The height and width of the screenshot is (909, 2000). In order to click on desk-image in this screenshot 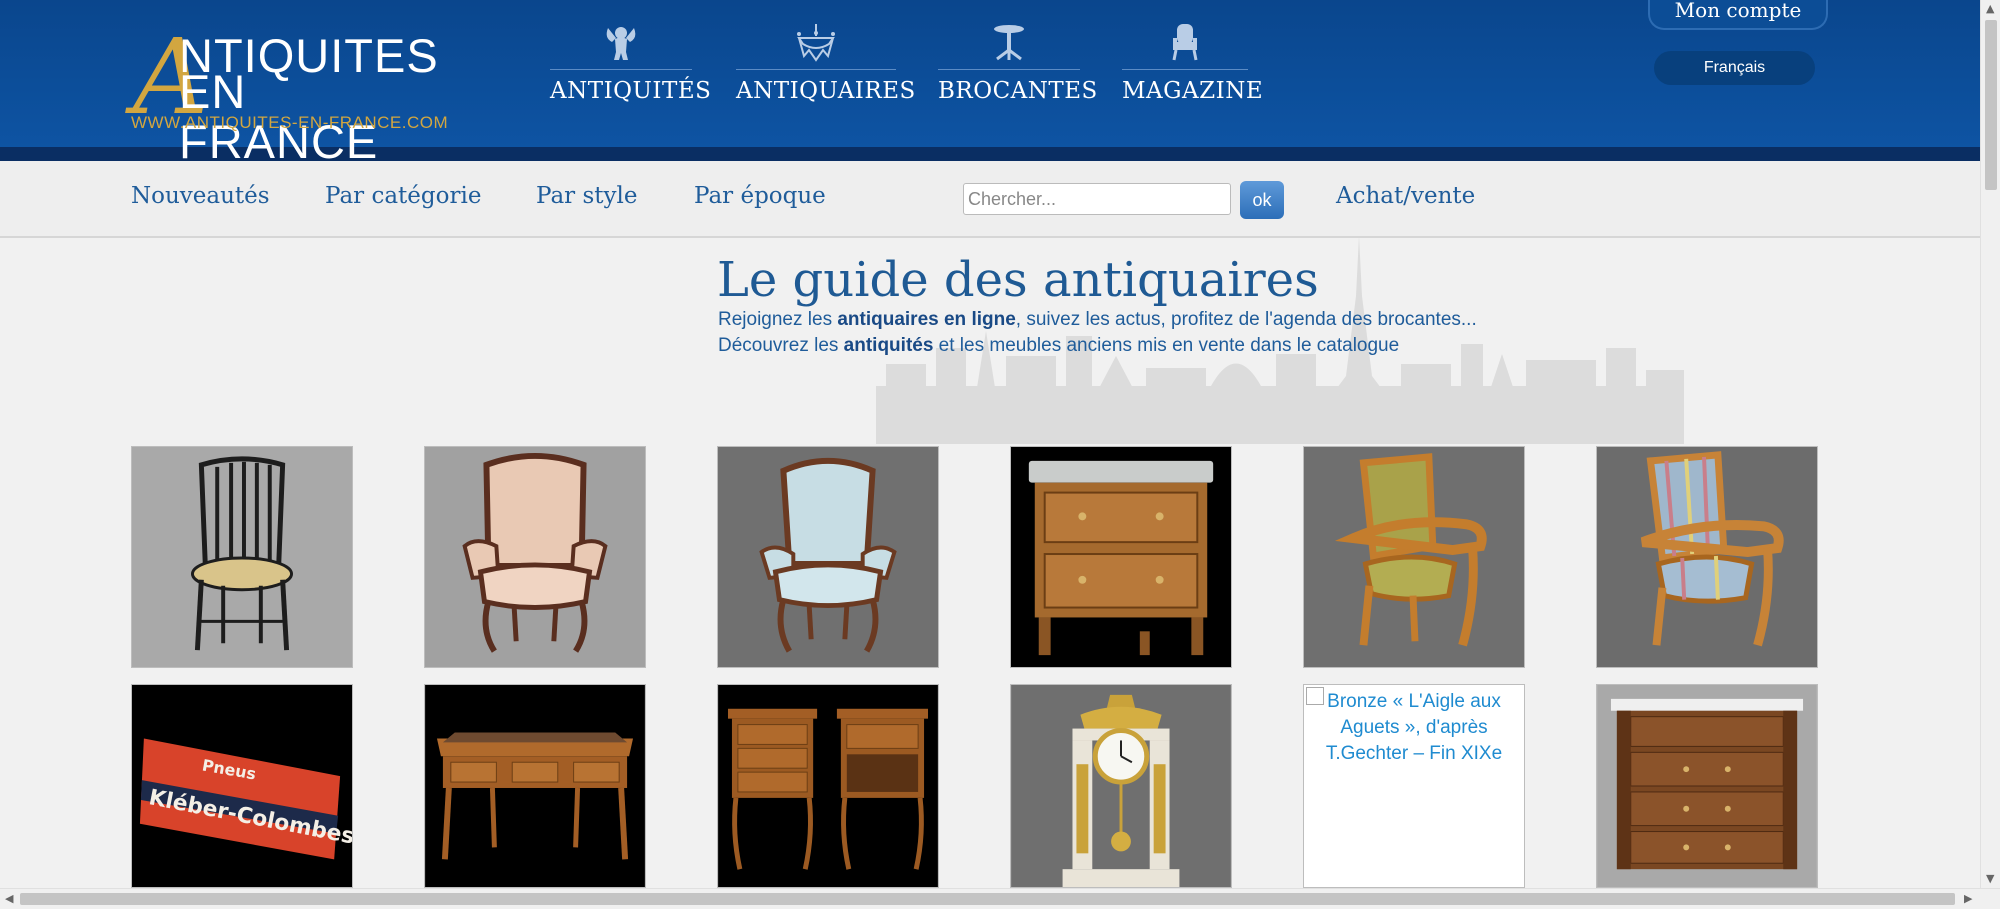, I will do `click(535, 786)`.